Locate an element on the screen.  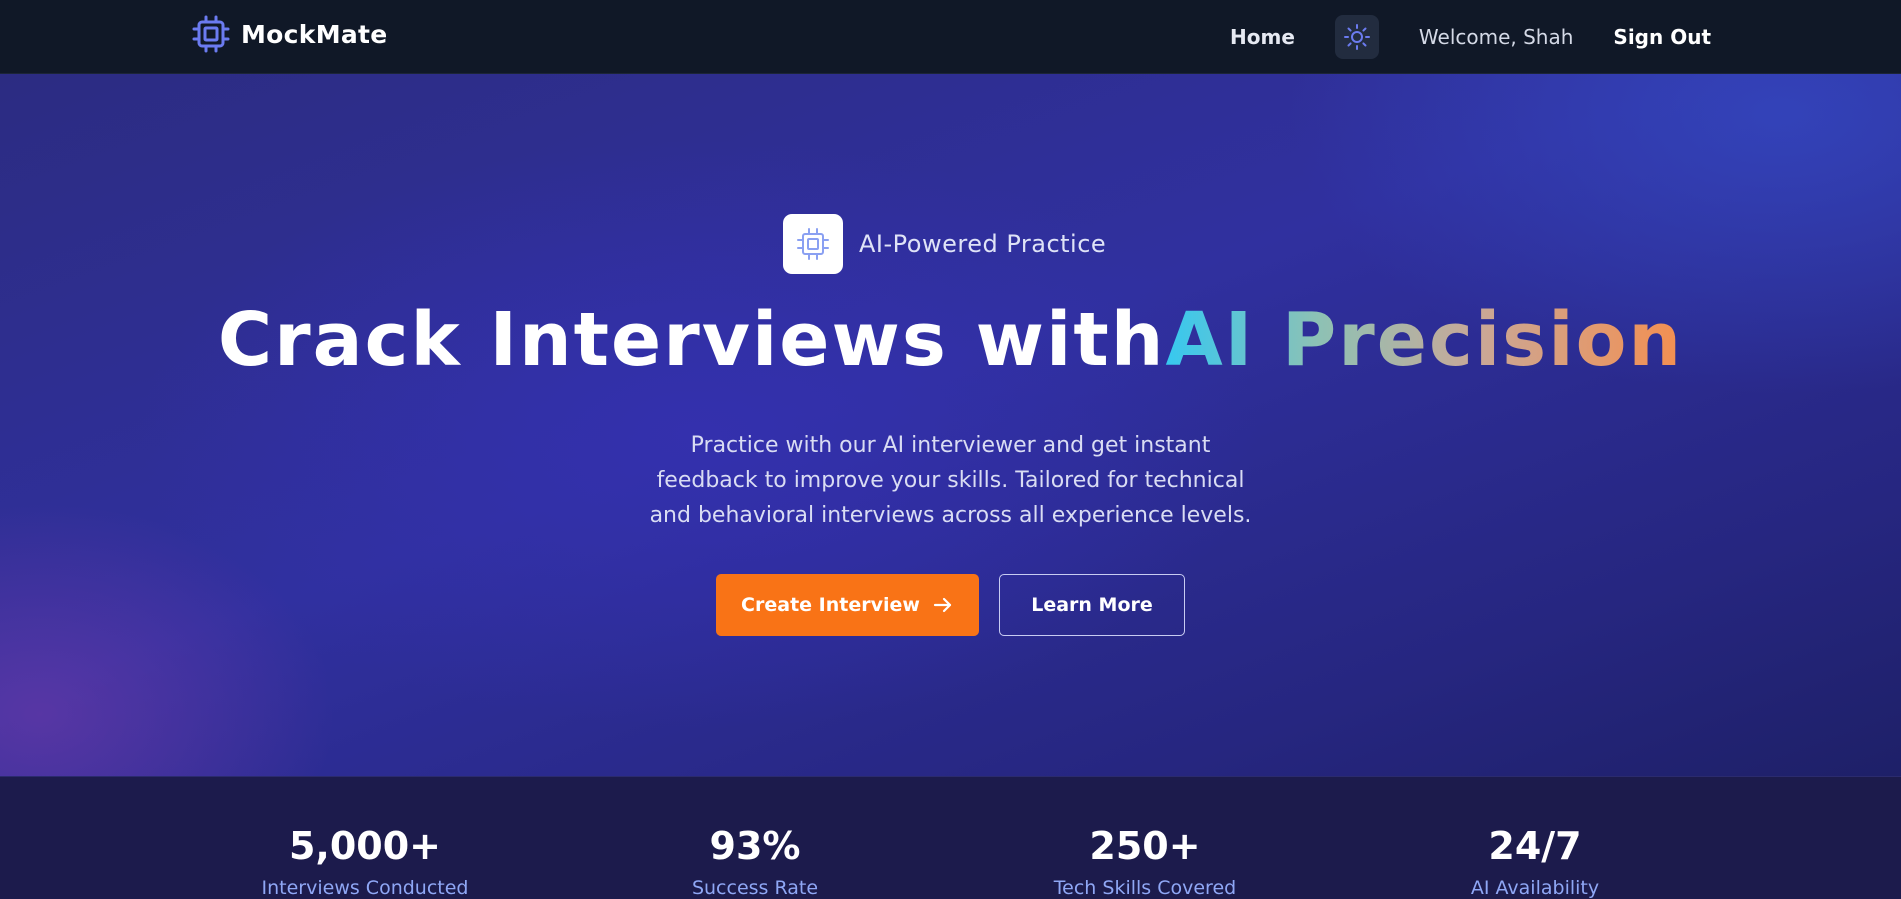
welcome-text: Welcome, Shah is located at coordinates (1496, 37).